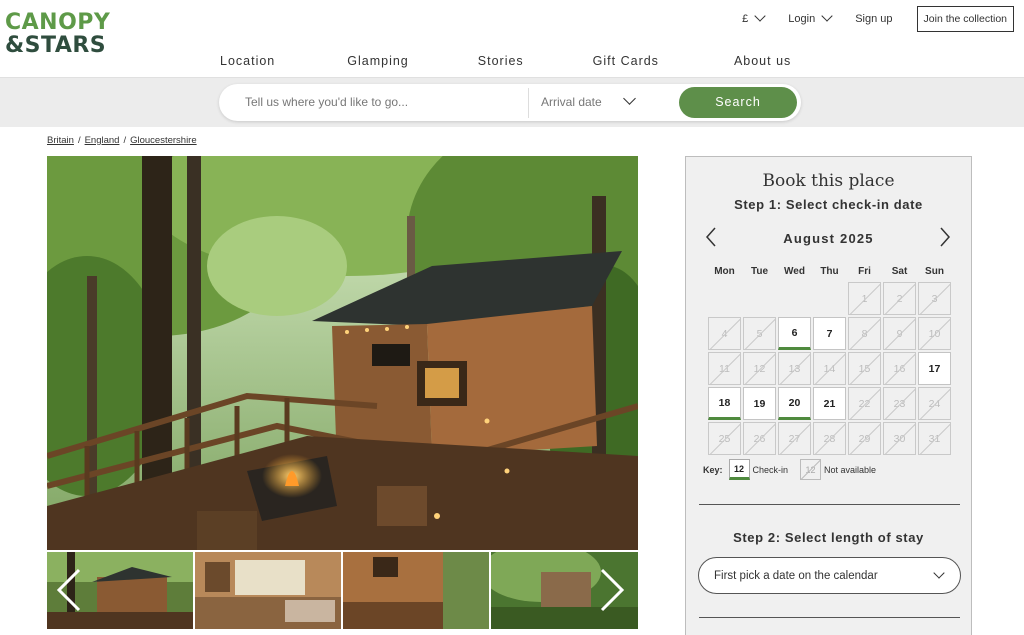 The height and width of the screenshot is (635, 1024). What do you see at coordinates (612, 590) in the screenshot?
I see `gallery-next-icon` at bounding box center [612, 590].